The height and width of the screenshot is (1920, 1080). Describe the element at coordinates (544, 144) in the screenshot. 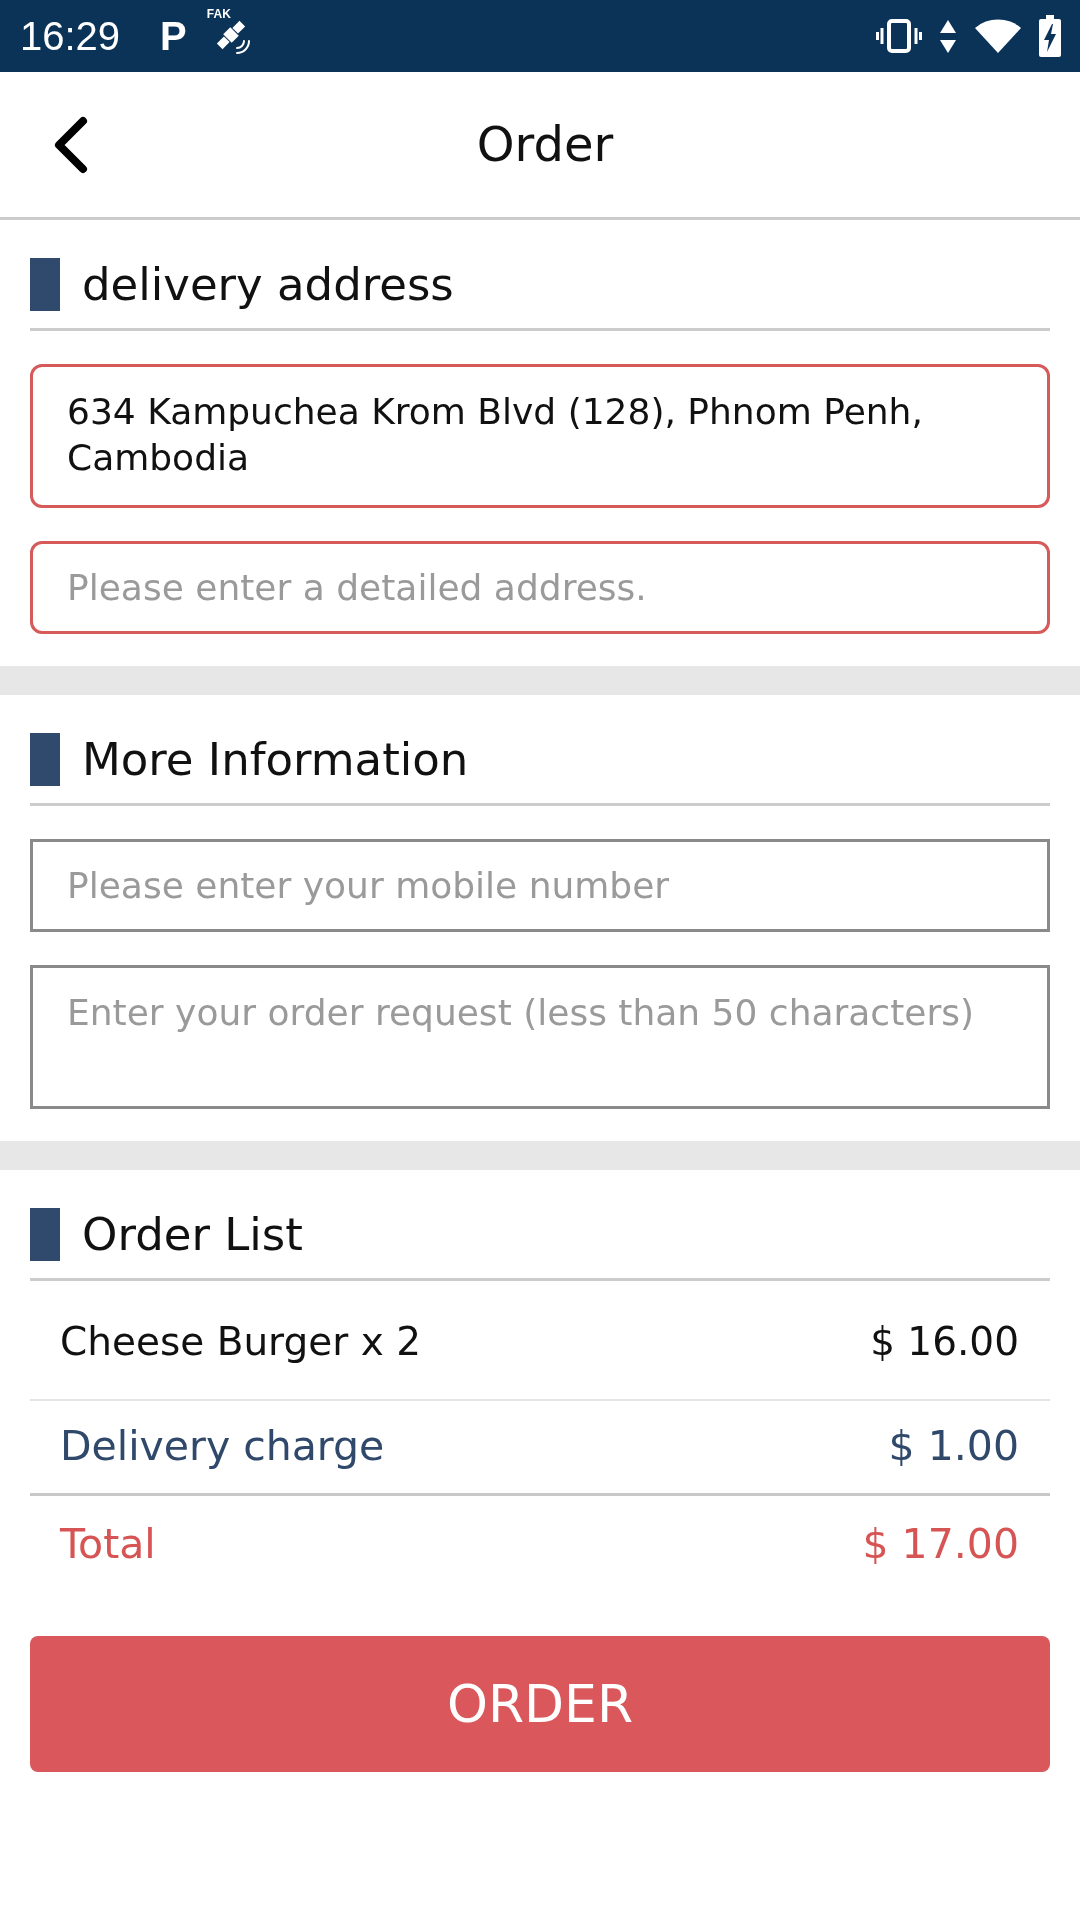

I see `page-title: Order` at that location.